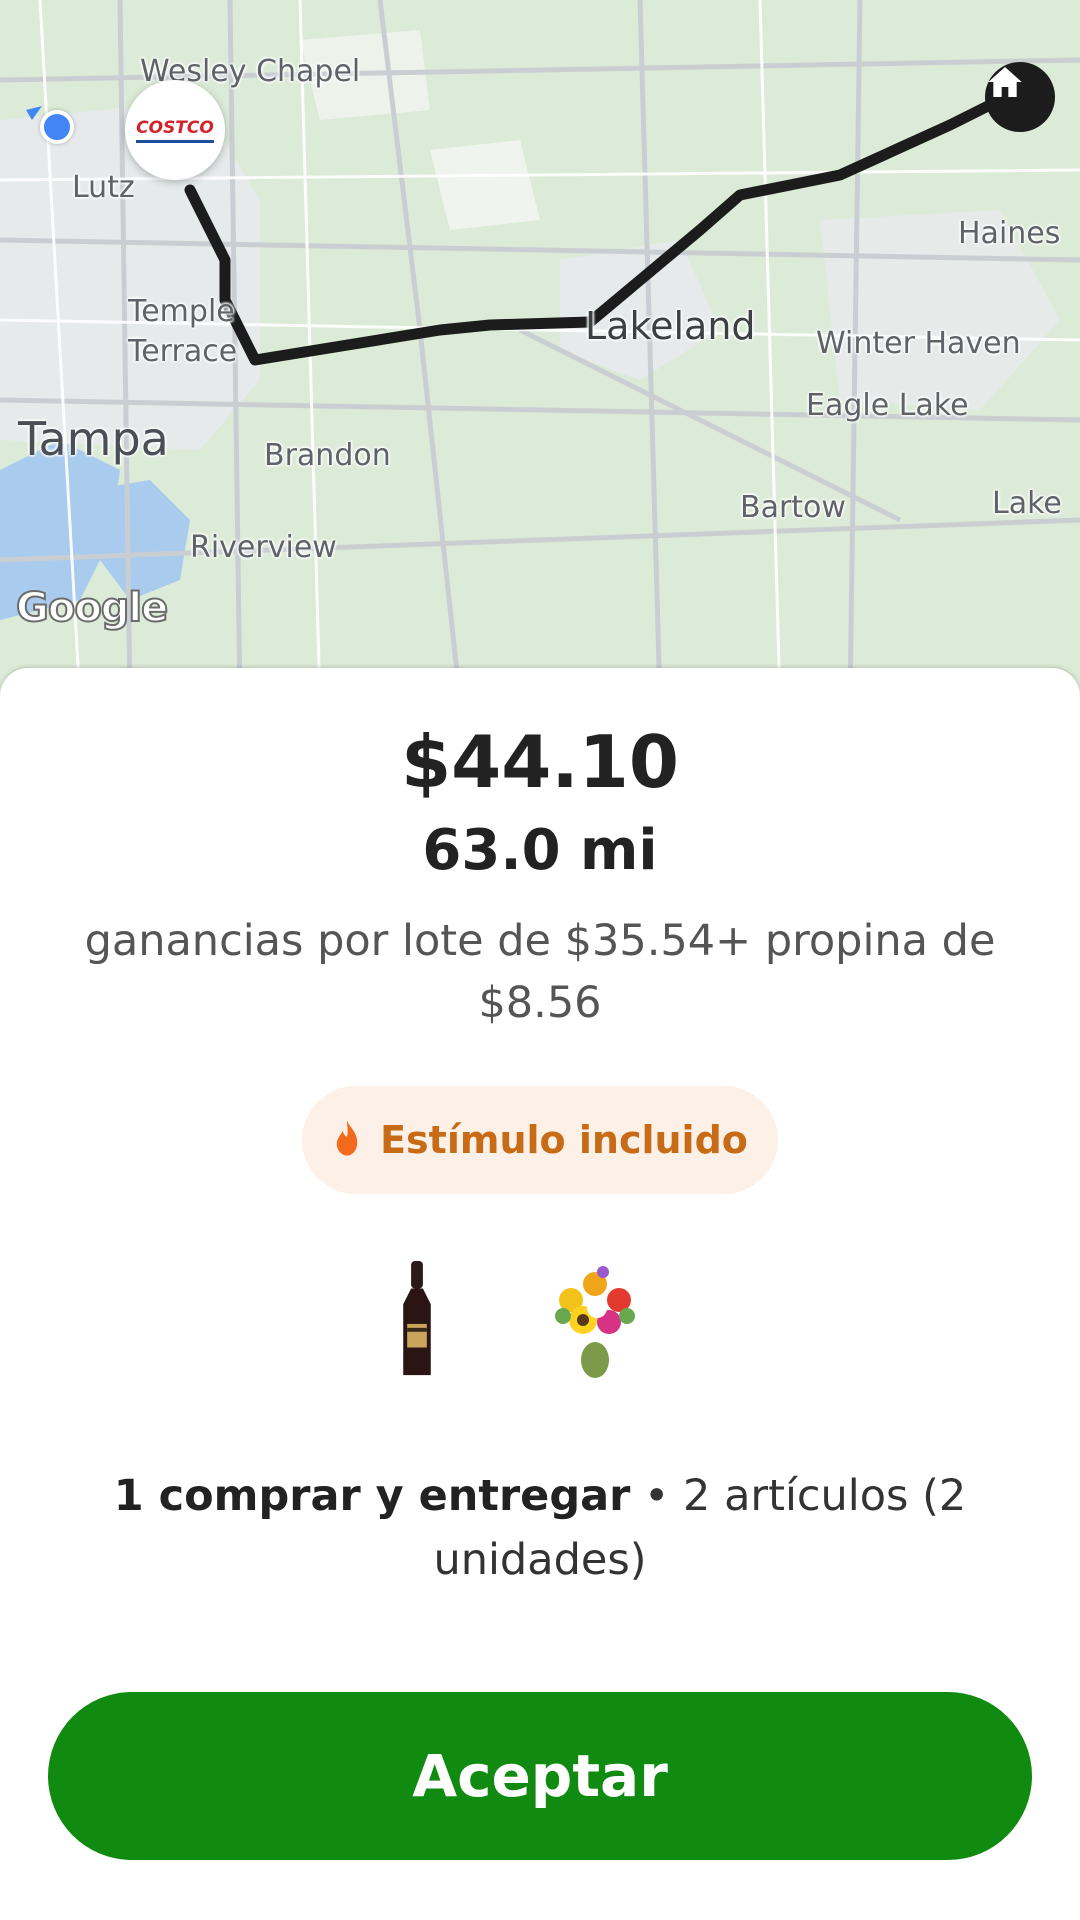  I want to click on fire-icon, so click(347, 1140).